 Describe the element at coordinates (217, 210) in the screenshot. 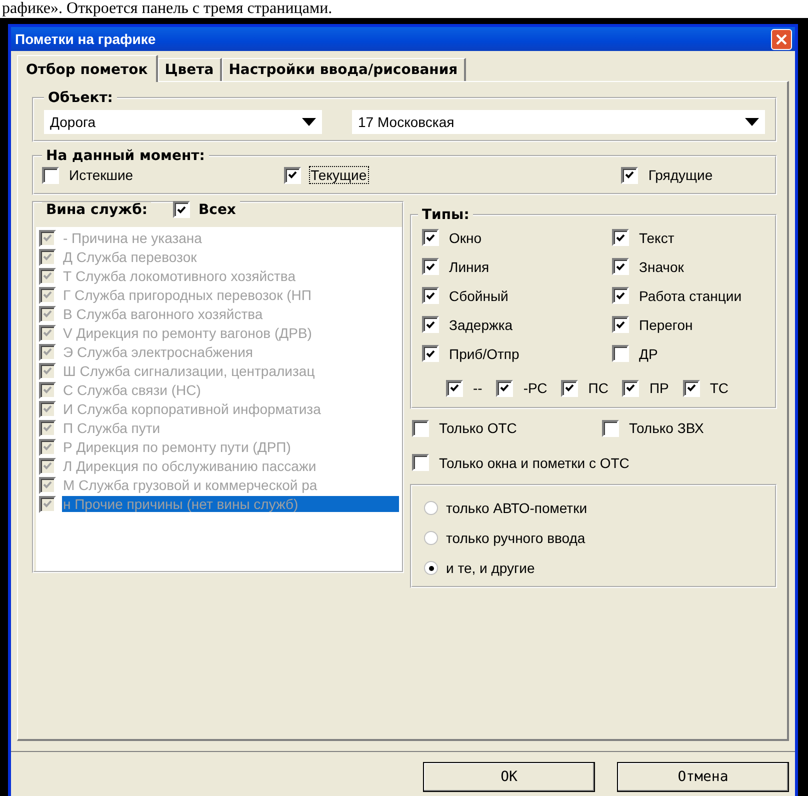

I see `checkbox-label: Всех` at that location.